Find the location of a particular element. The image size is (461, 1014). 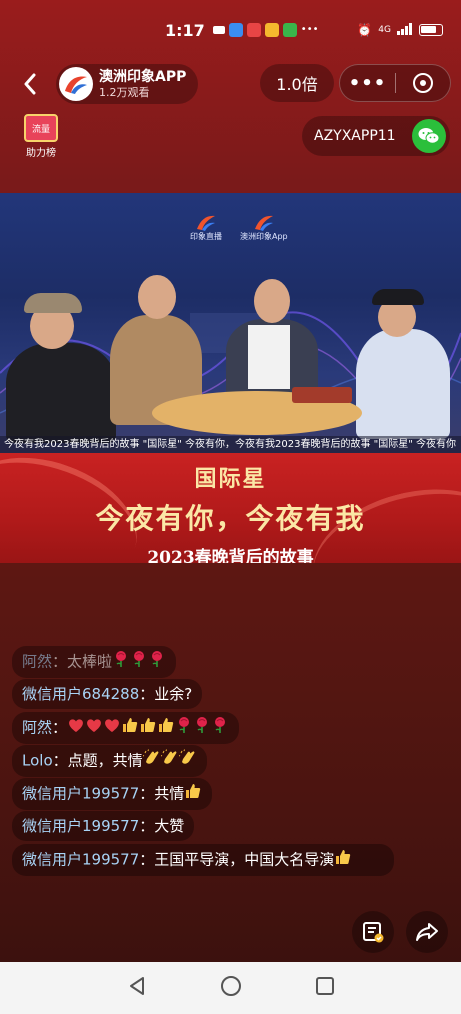

triangle-back-icon is located at coordinates (136, 986).